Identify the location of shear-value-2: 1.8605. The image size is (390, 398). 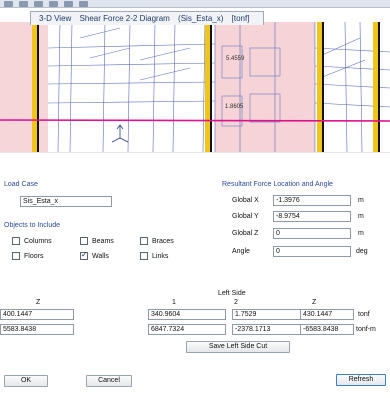
(234, 107).